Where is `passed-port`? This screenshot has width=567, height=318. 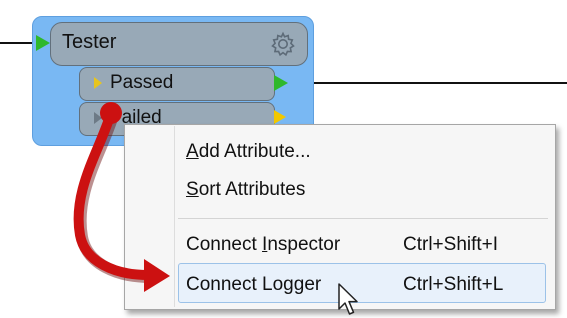
passed-port is located at coordinates (177, 84).